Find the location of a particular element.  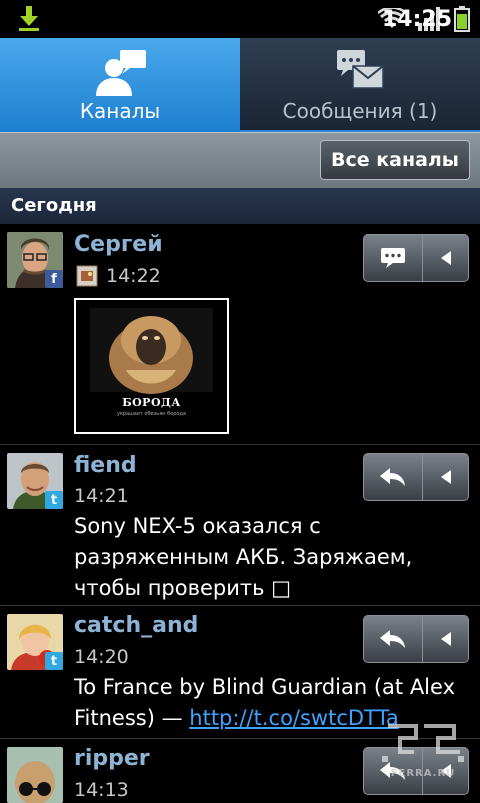

post-link: http://t.co/swtcDTTa is located at coordinates (293, 718).